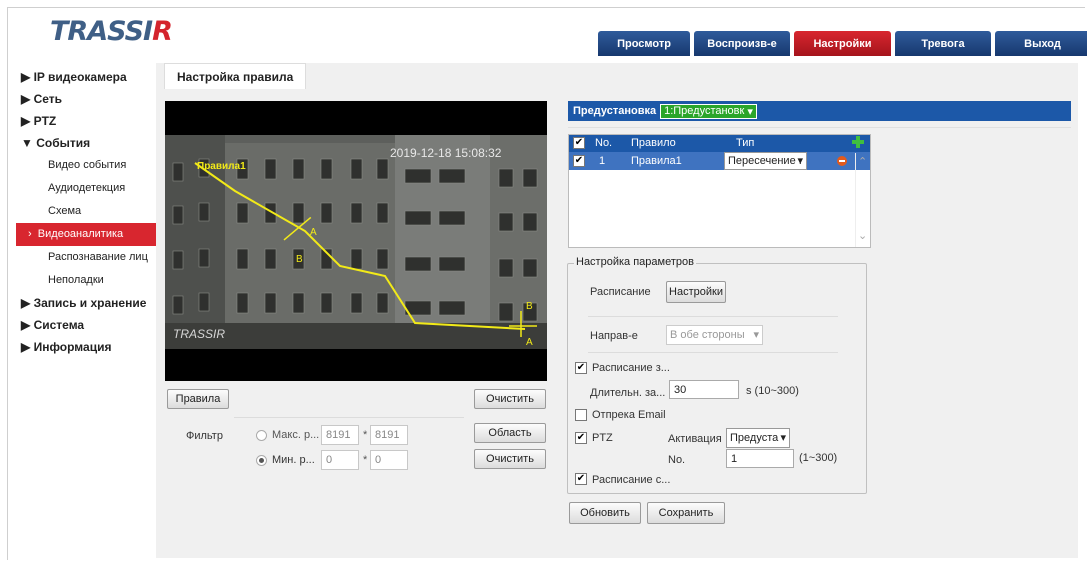  I want to click on scroll-down-icon: ⌄, so click(862, 235).